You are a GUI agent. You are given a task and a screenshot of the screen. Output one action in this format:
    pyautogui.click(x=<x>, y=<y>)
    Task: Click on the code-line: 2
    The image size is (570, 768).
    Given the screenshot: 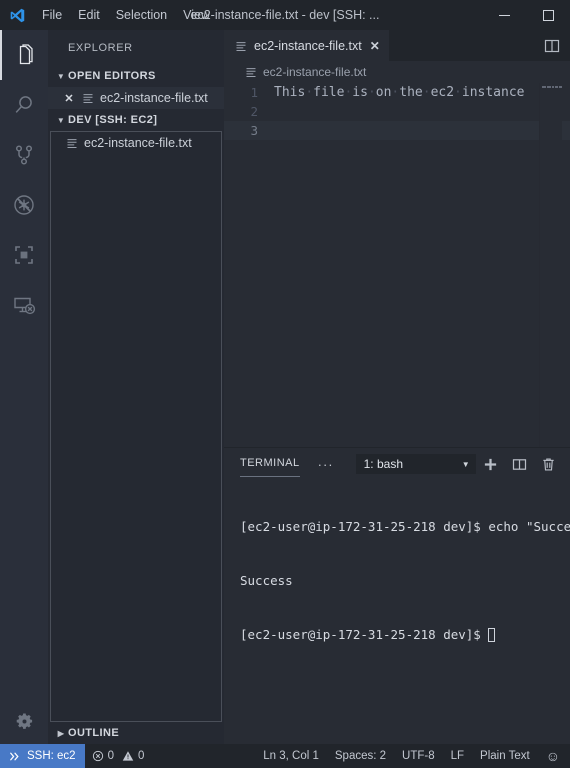 What is the action you would take?
    pyautogui.click(x=397, y=111)
    